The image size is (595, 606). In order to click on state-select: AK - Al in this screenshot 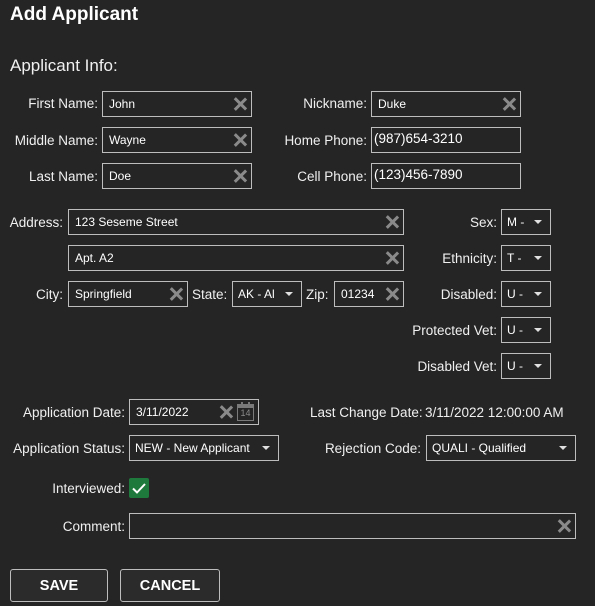, I will do `click(267, 294)`.